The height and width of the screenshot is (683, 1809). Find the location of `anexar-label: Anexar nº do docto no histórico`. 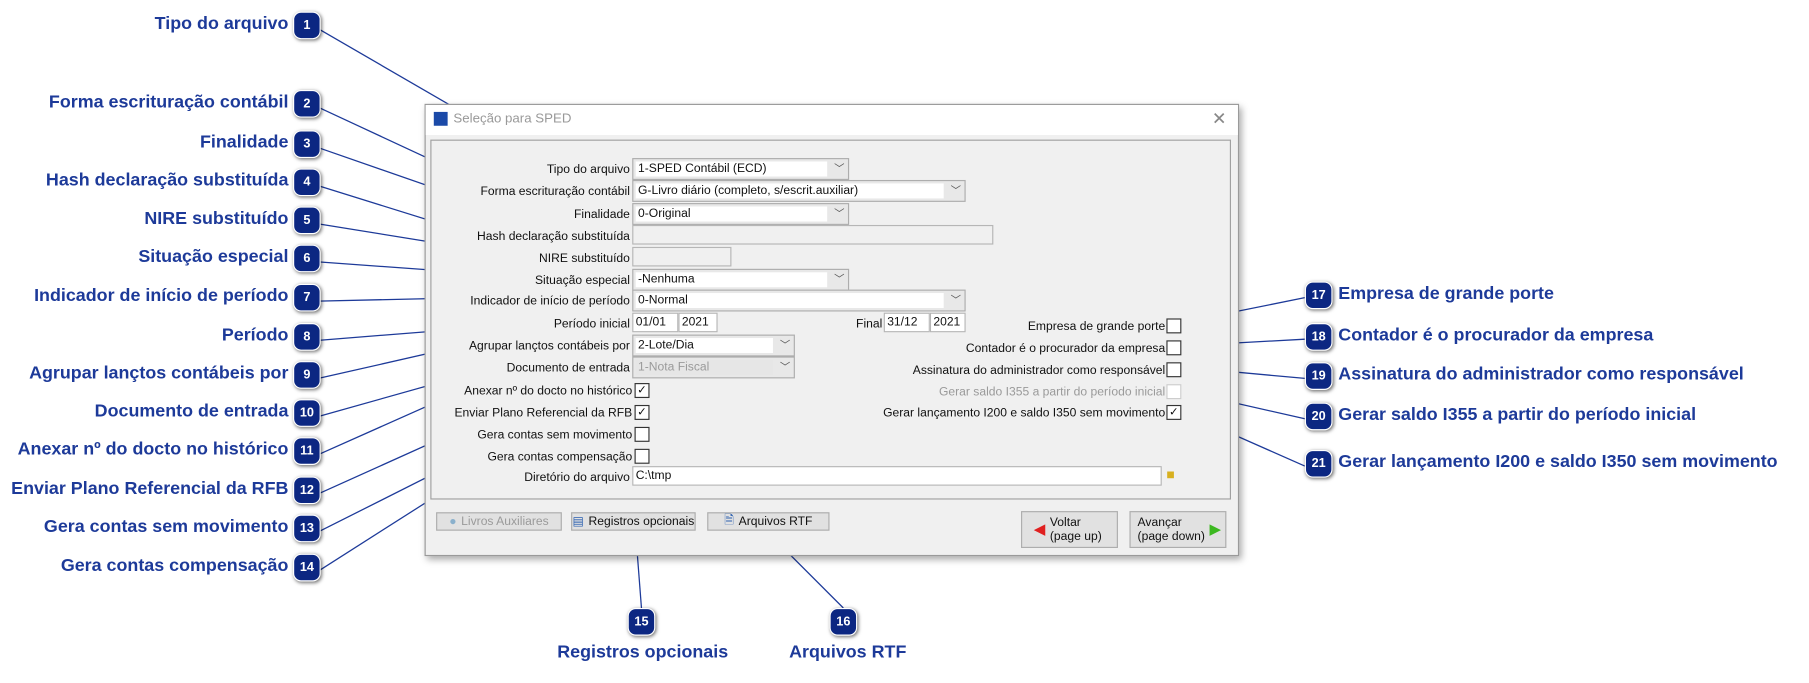

anexar-label: Anexar nº do docto no histórico is located at coordinates (548, 391).